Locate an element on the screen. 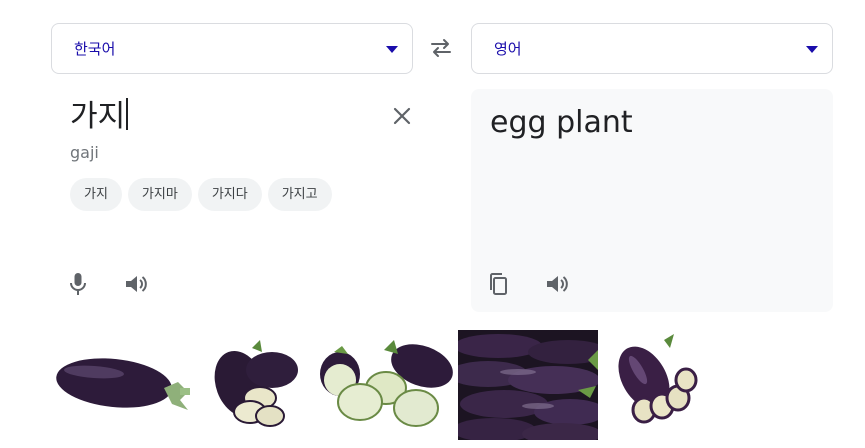  target-language-label: 영어 is located at coordinates (508, 49).